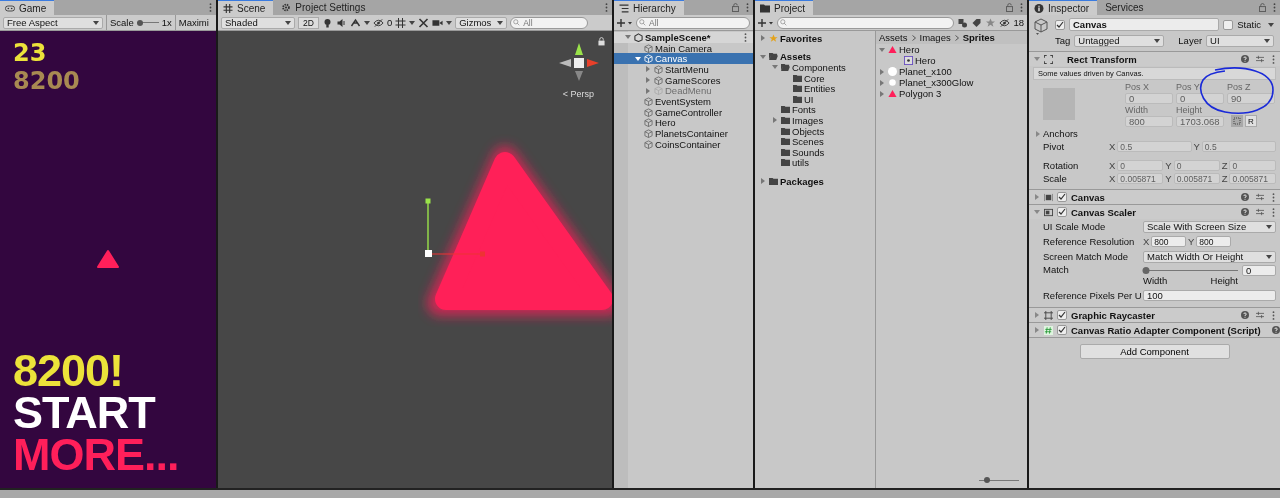 This screenshot has height=498, width=1280. What do you see at coordinates (683, 59) in the screenshot?
I see `hierarchy-item: Canvas` at bounding box center [683, 59].